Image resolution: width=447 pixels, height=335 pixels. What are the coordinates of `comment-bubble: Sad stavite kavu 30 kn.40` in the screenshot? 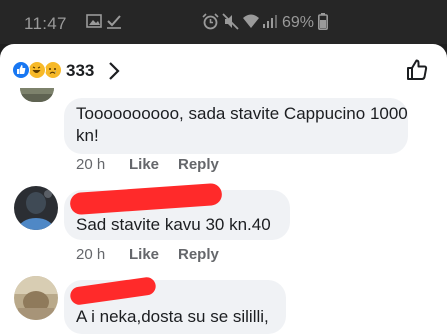 It's located at (177, 211).